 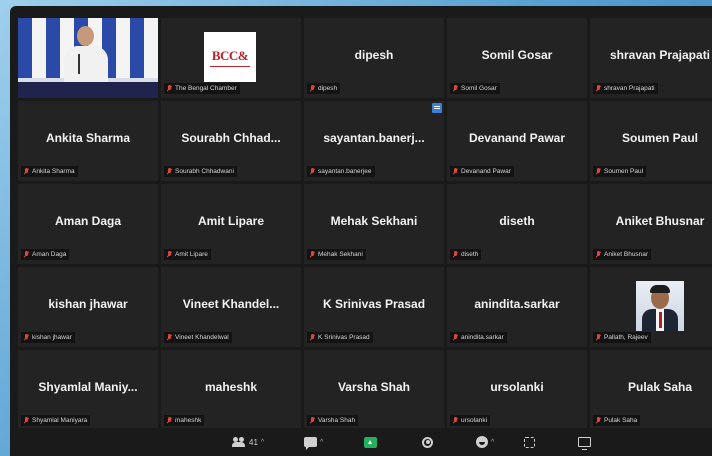 I want to click on chat-button: ^, so click(x=313, y=442).